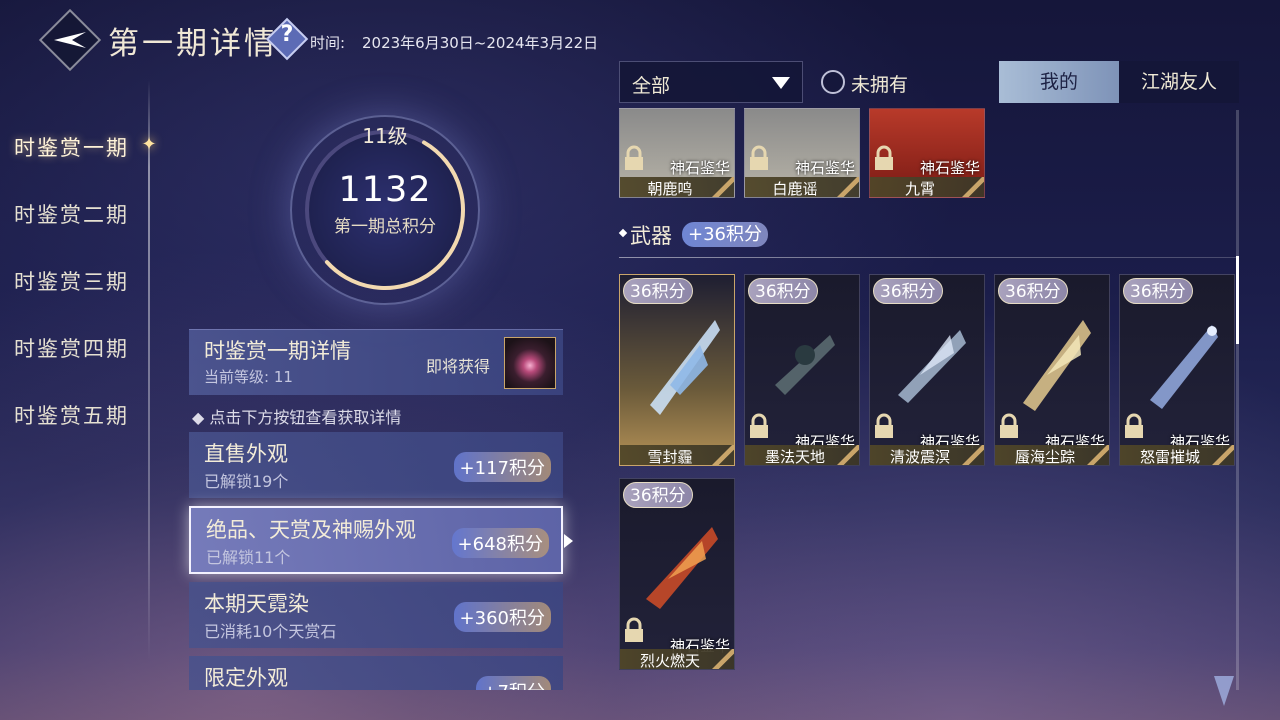 This screenshot has width=1280, height=720. What do you see at coordinates (670, 457) in the screenshot?
I see `item-name: 雪封霾` at bounding box center [670, 457].